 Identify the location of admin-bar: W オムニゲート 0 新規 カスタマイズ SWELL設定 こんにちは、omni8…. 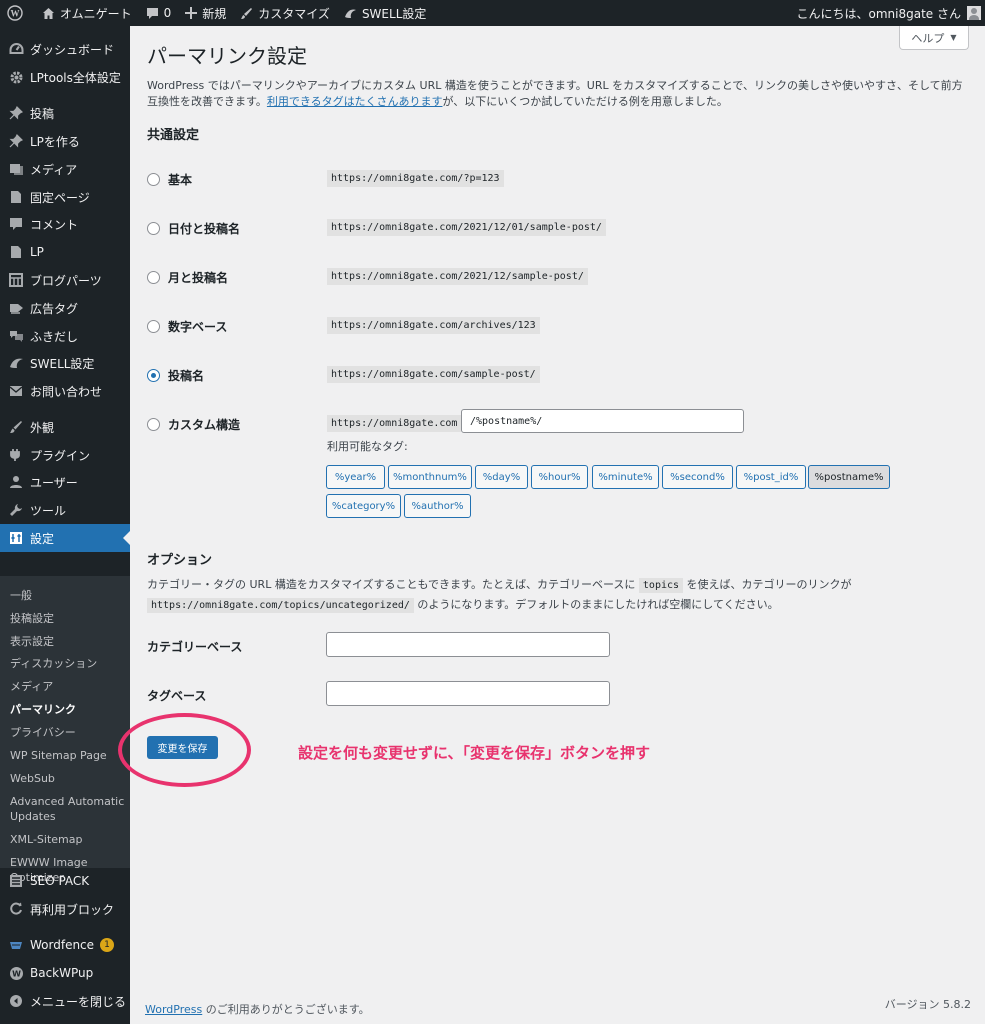
(492, 13).